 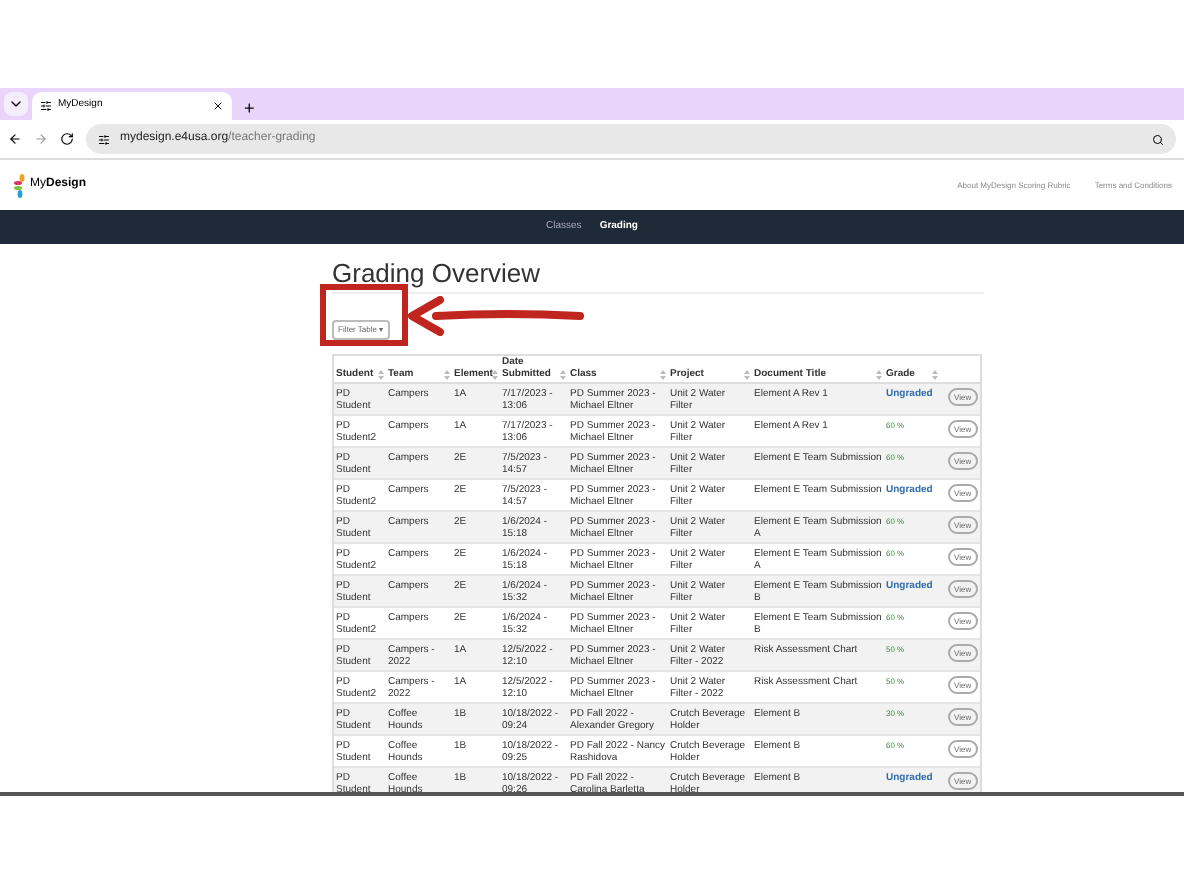 I want to click on page-title: Grading Overview, so click(x=437, y=273).